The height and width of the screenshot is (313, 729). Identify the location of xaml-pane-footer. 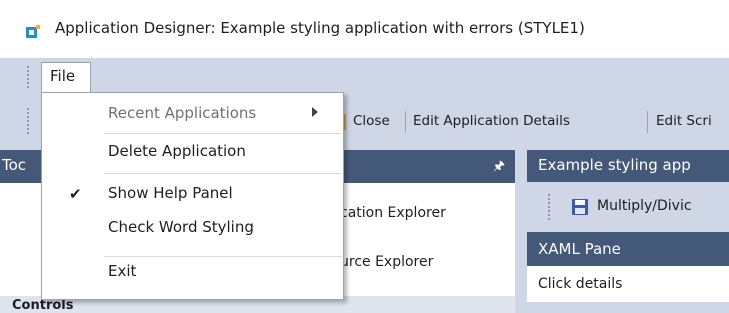
(628, 307).